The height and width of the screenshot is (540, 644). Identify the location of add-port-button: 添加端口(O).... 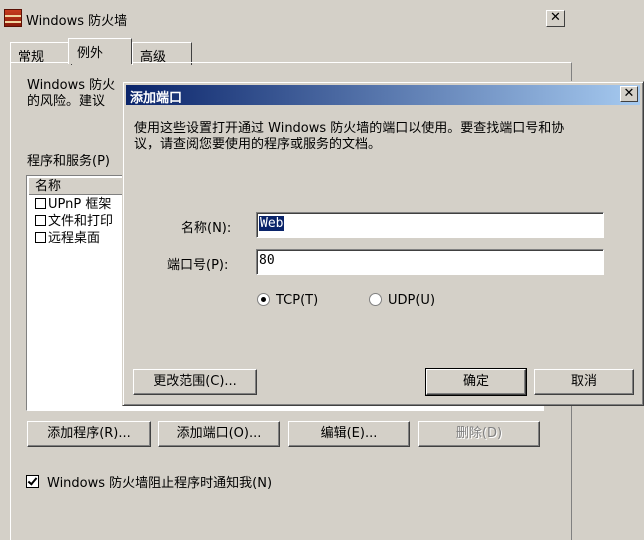
(219, 434).